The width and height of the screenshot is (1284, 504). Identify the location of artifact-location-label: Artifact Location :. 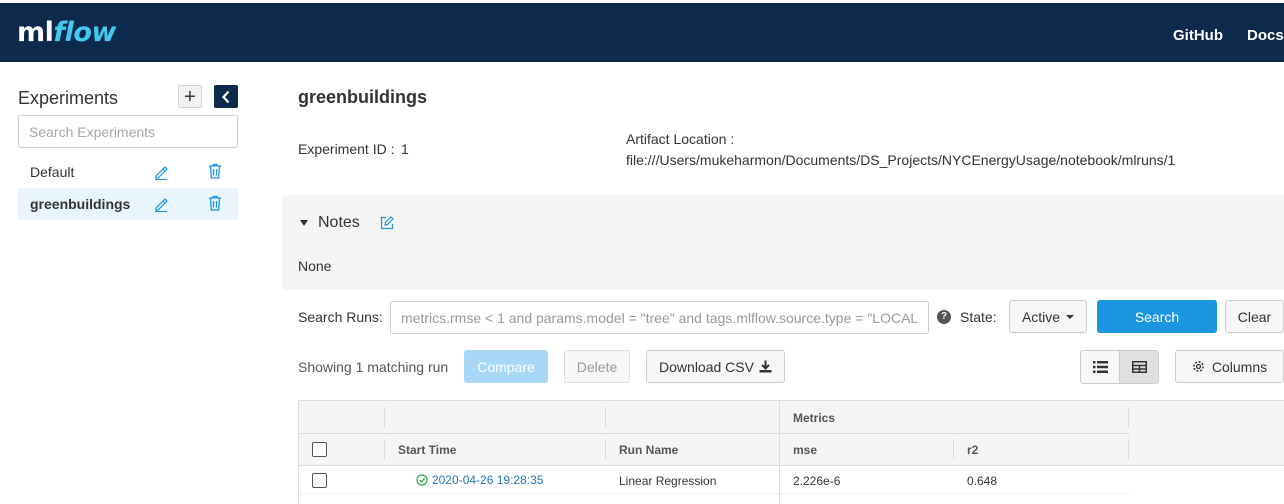
(680, 139).